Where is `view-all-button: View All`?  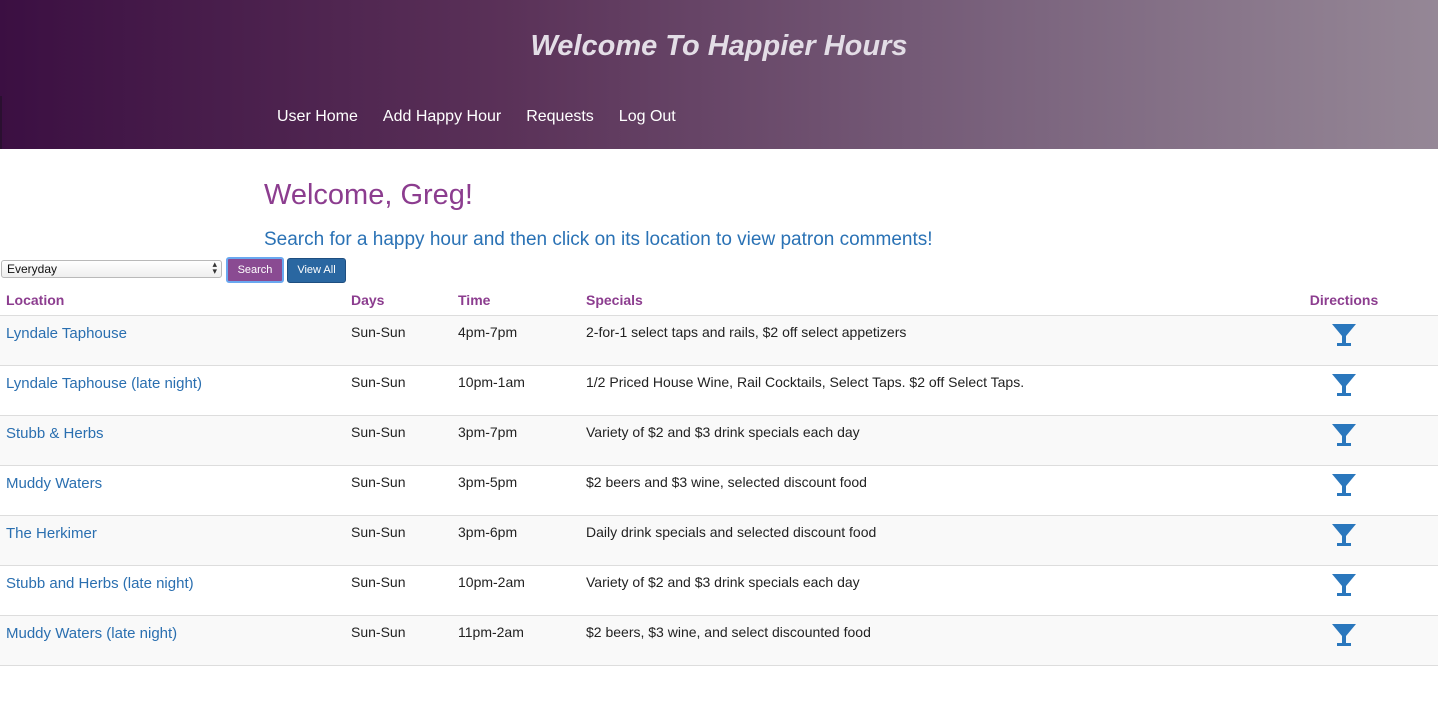 view-all-button: View All is located at coordinates (316, 270).